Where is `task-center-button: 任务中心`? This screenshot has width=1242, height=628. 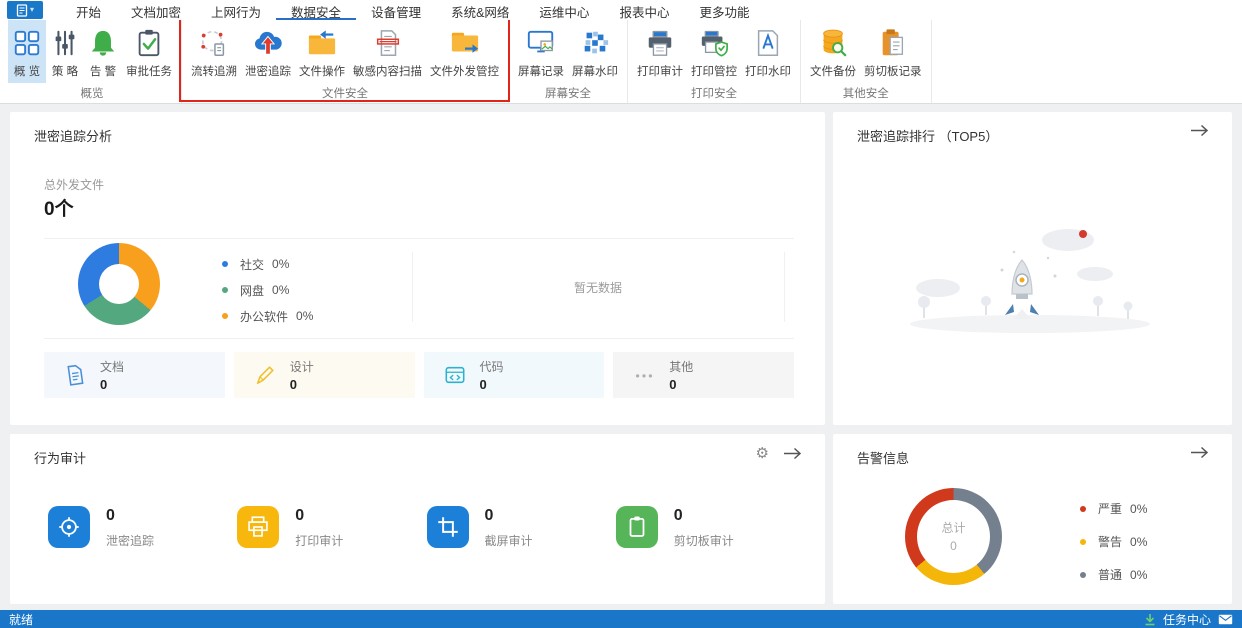 task-center-button: 任务中心 is located at coordinates (1187, 619).